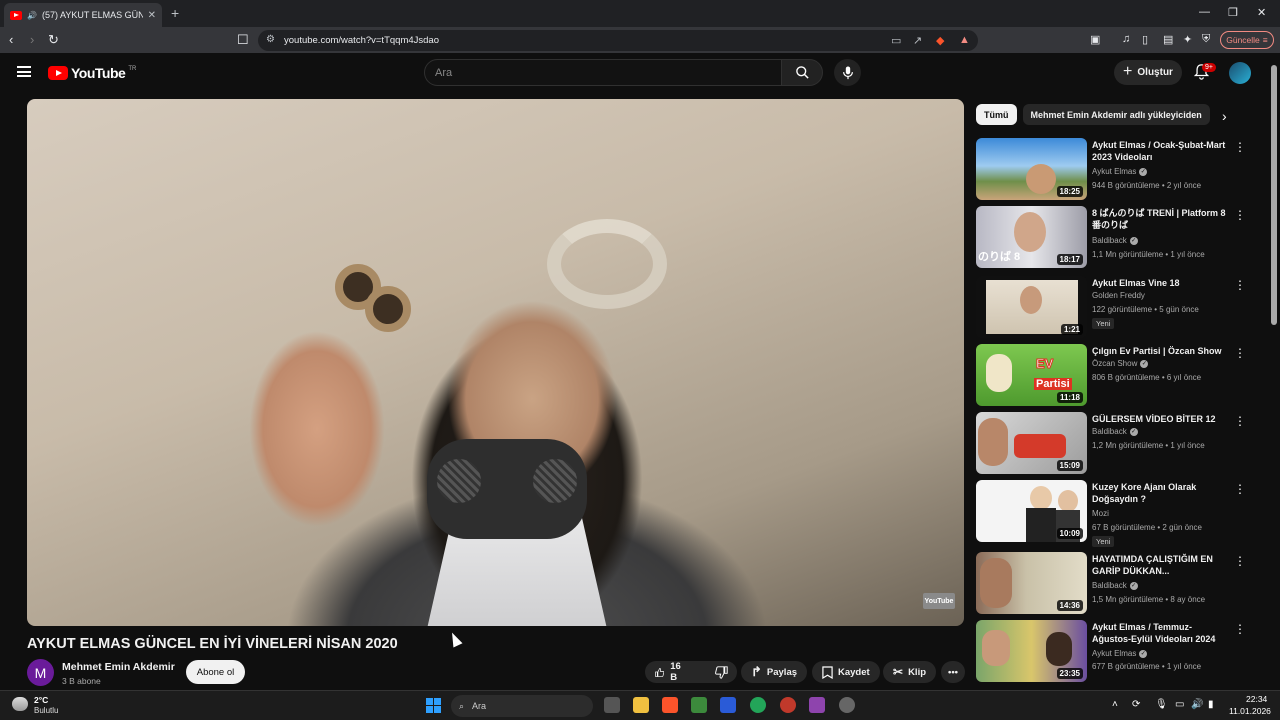 The height and width of the screenshot is (720, 1280). I want to click on sidebar-icon: ▯, so click(1145, 39).